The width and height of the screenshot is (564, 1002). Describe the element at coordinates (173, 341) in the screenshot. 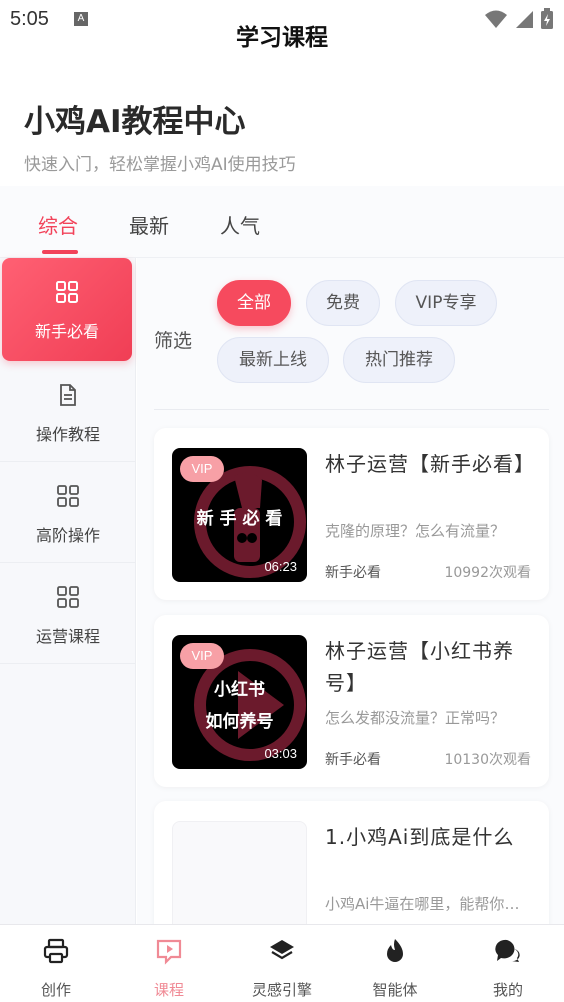

I see `filter-label: 筛选` at that location.